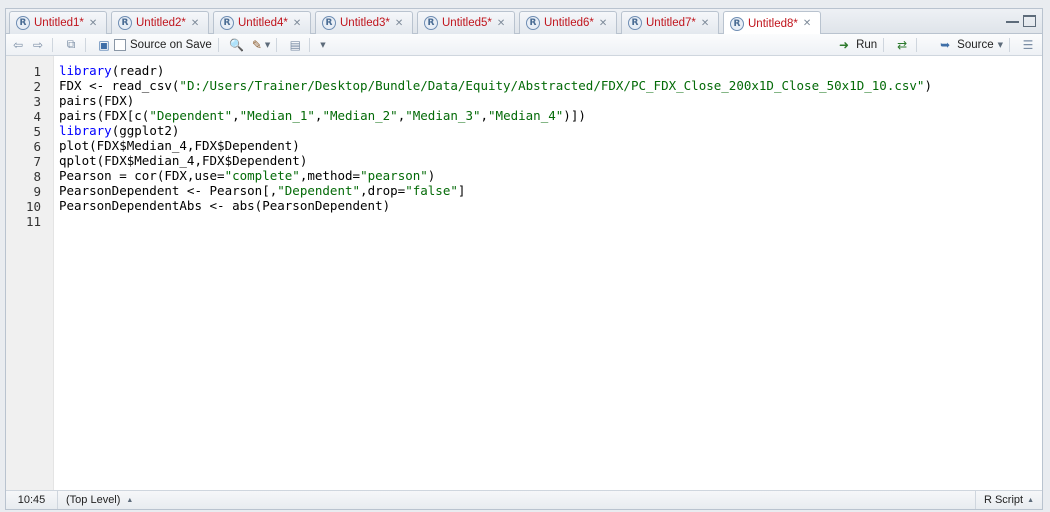  Describe the element at coordinates (1036, 274) in the screenshot. I see `editor-scrollbar` at that location.